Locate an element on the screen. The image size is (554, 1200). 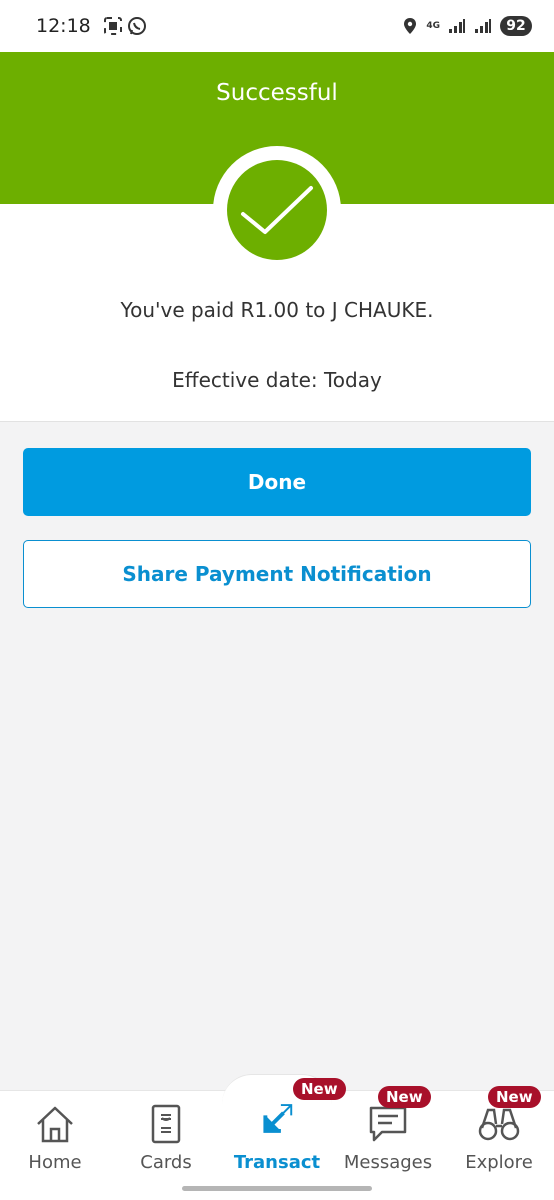
message-icon is located at coordinates (388, 1124).